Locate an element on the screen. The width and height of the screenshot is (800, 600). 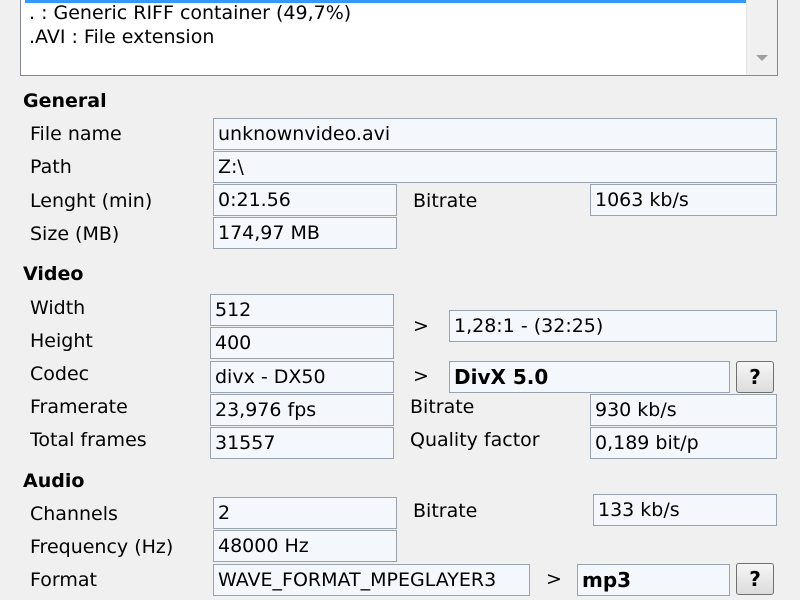
audio-format-field: WAVE_FORMAT_MPEGLAYER3 is located at coordinates (371, 580).